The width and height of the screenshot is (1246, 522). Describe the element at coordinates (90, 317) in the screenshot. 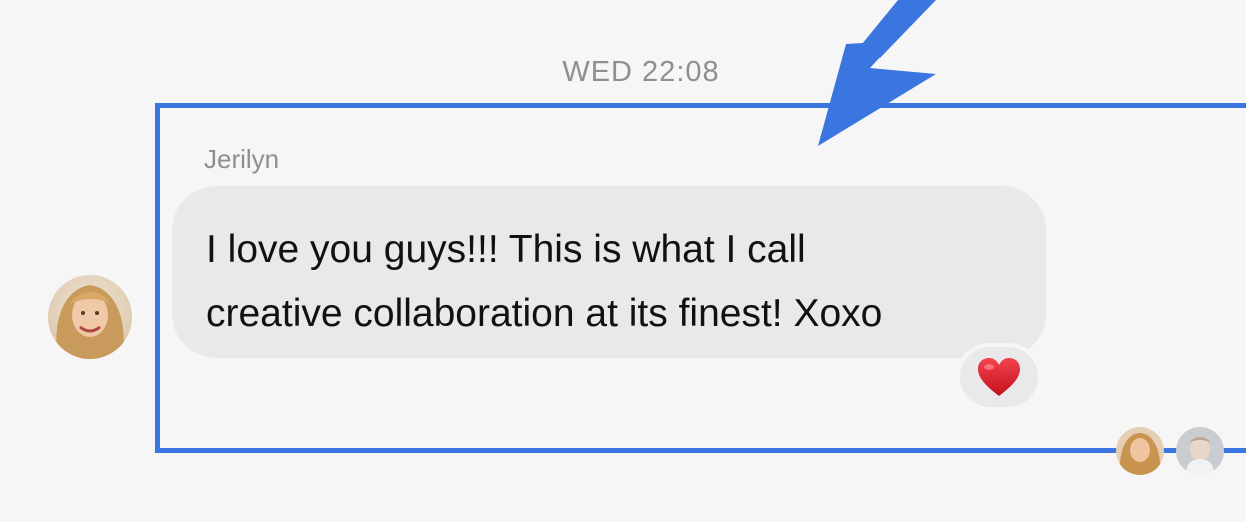

I see `sender-avatar` at that location.